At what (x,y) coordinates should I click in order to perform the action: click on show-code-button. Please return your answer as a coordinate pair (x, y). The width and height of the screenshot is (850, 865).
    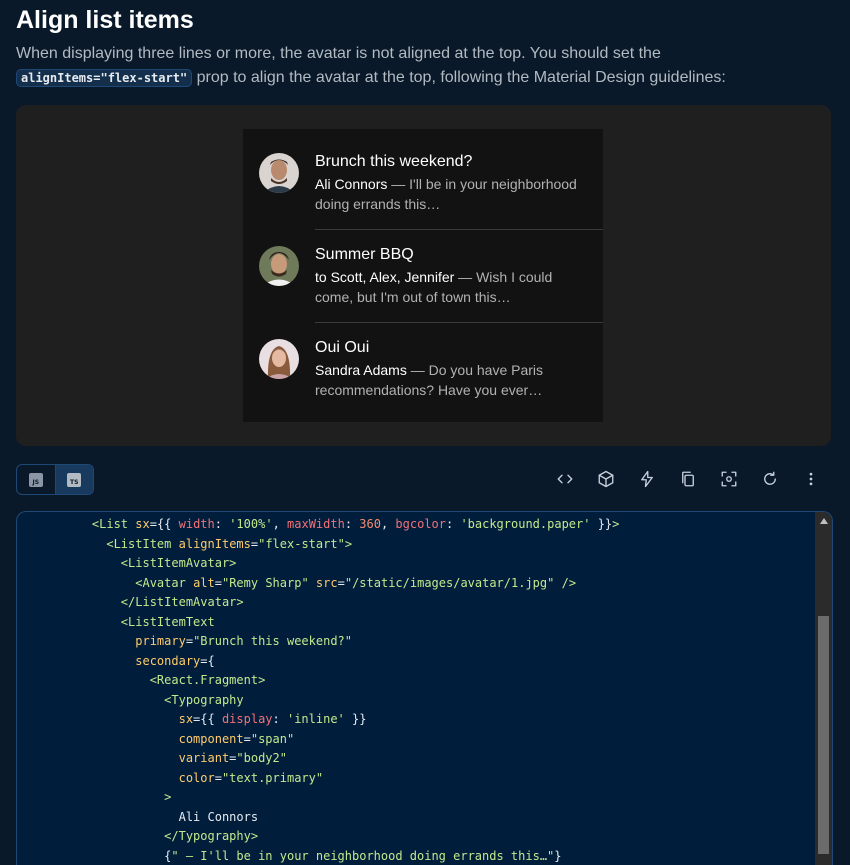
    Looking at the image, I should click on (564, 479).